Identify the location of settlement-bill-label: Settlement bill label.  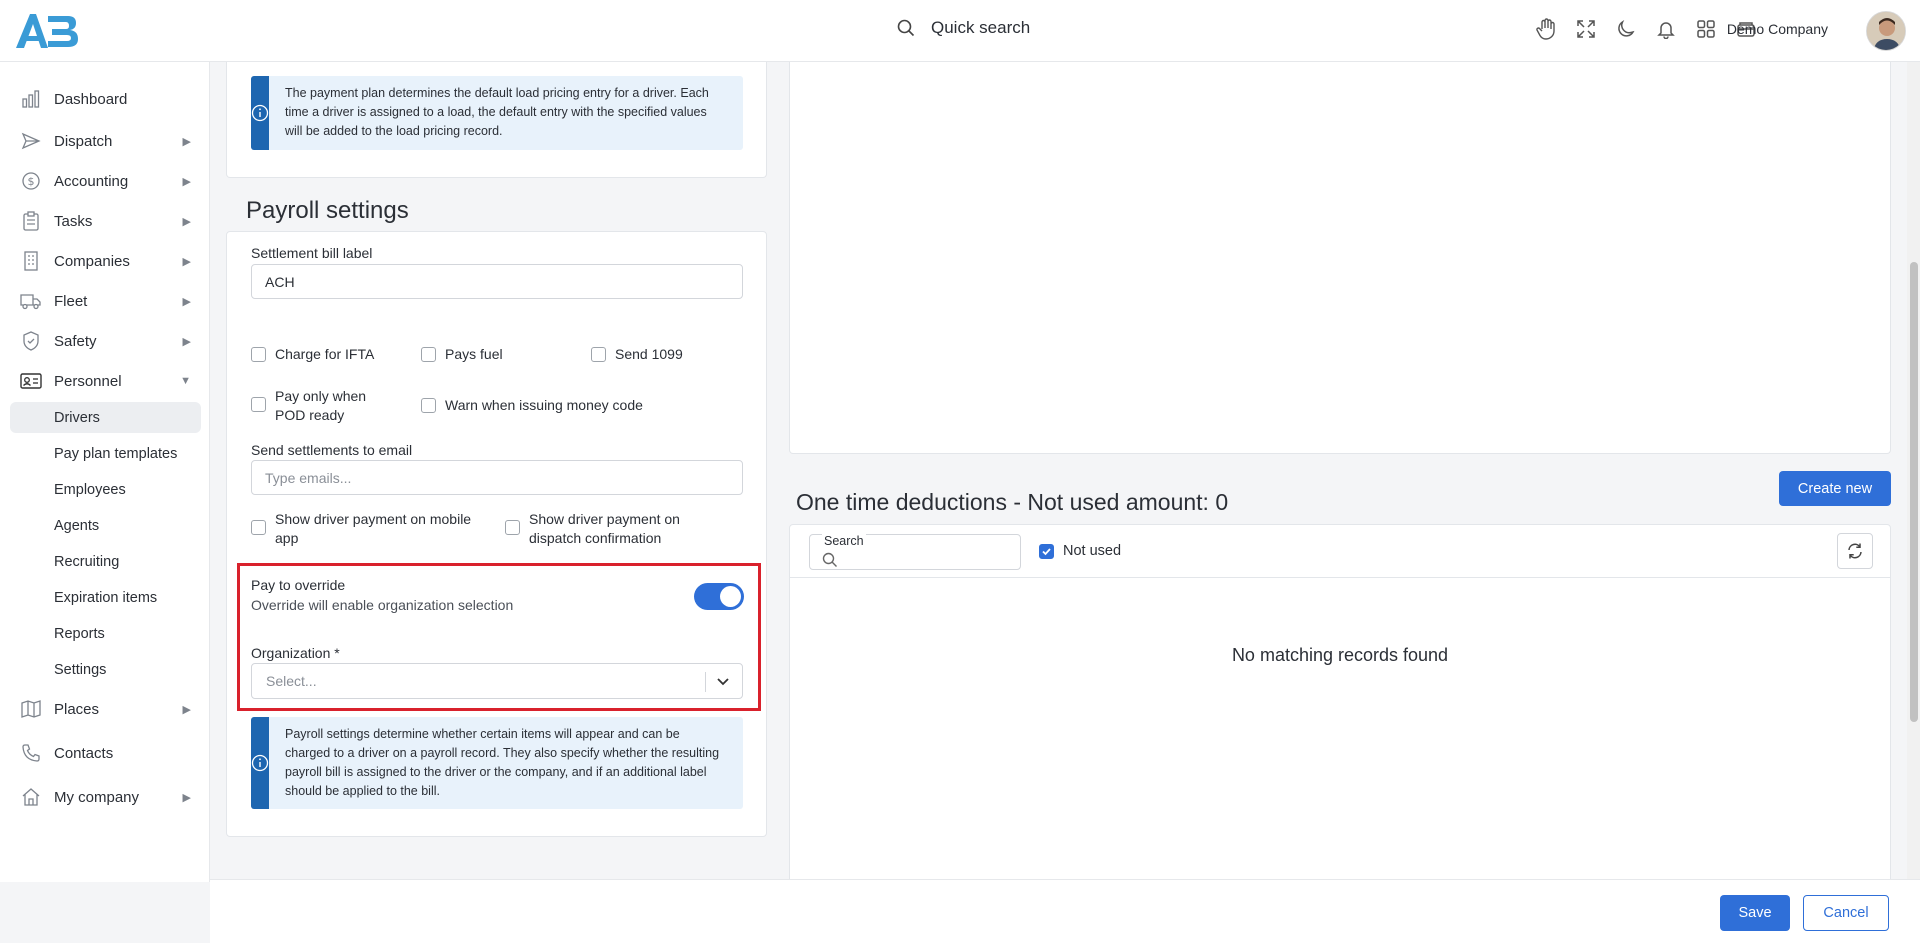
(312, 253).